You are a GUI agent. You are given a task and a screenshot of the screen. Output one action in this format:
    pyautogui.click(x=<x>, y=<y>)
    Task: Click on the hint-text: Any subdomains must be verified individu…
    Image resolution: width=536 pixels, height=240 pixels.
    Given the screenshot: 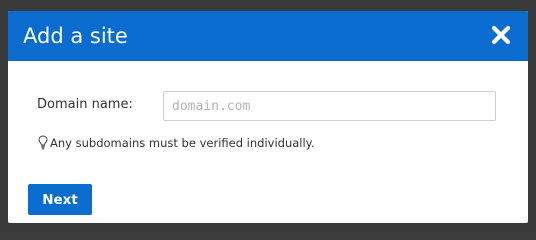 What is the action you would take?
    pyautogui.click(x=182, y=142)
    